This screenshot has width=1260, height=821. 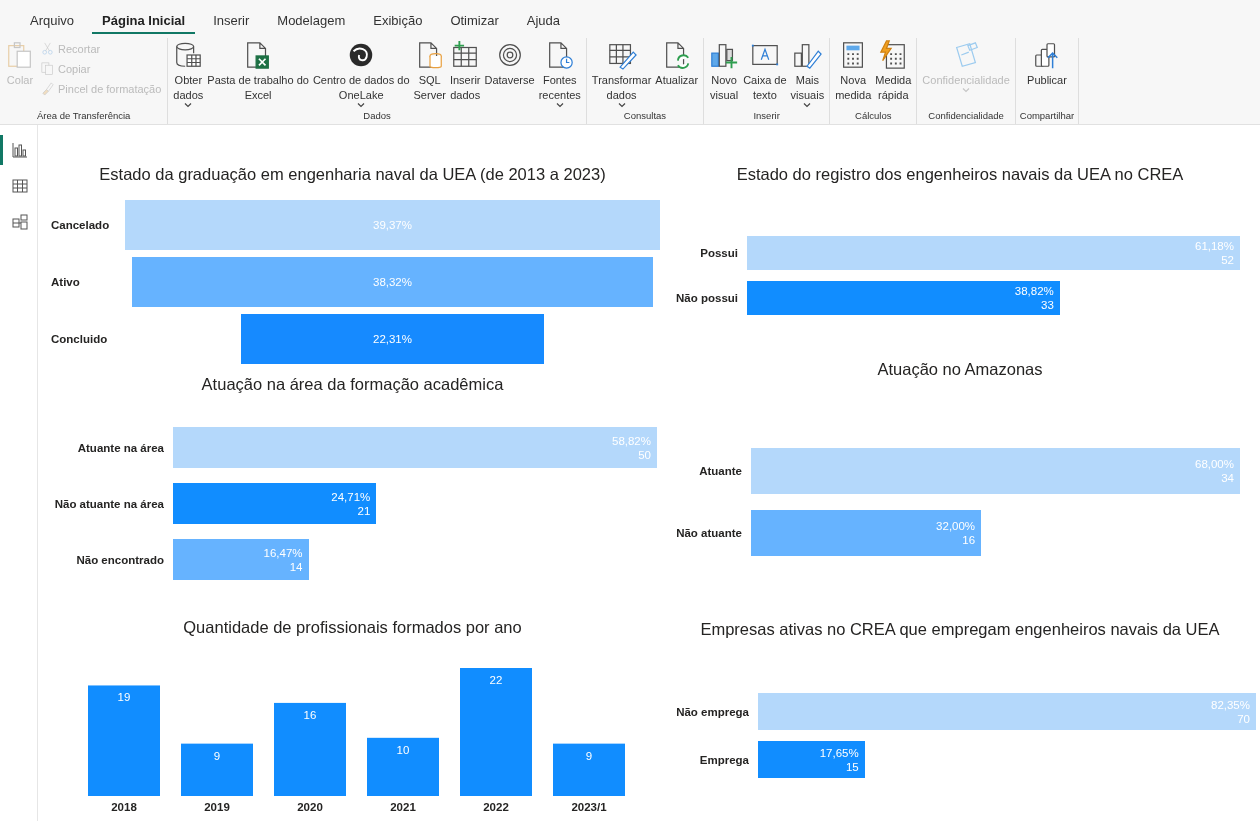 I want to click on chart-title: Atuação no Amazonas, so click(x=960, y=369).